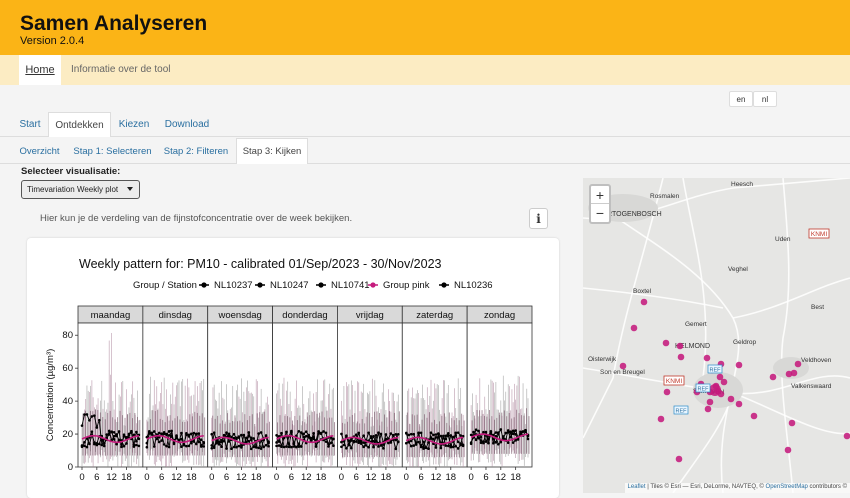 This screenshot has height=498, width=850. Describe the element at coordinates (110, 394) in the screenshot. I see `facet-panel: maandag 0 6 12 18` at that location.